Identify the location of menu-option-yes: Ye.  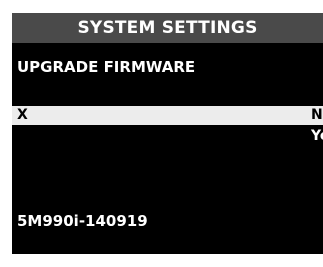
(317, 136).